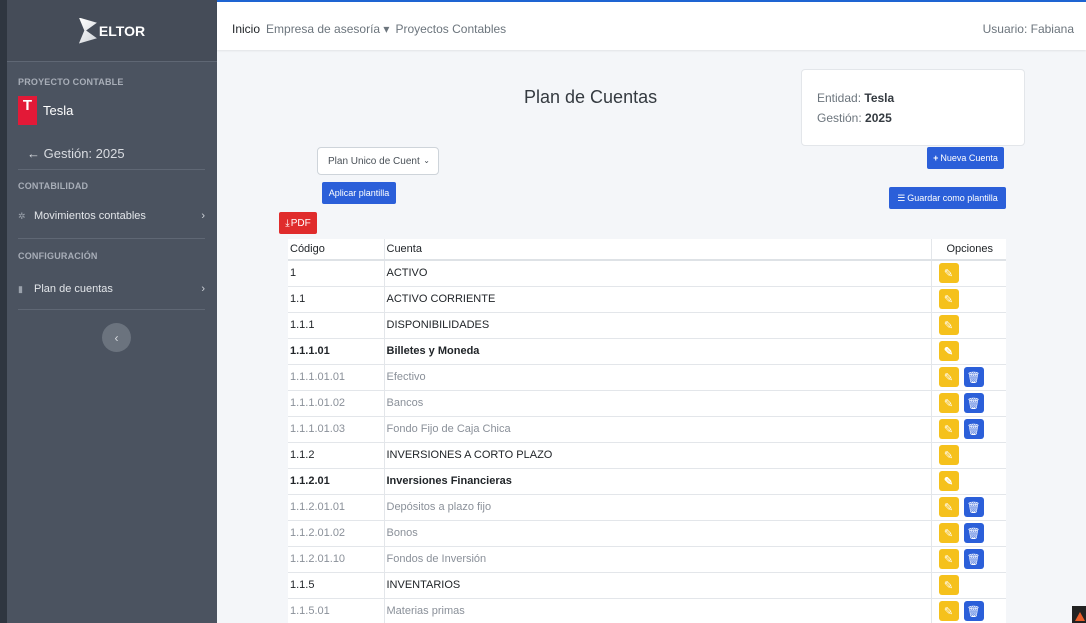 This screenshot has height=623, width=1086. I want to click on table-row: 1.1.2.01 Inversiones Financieras ✎, so click(647, 480).